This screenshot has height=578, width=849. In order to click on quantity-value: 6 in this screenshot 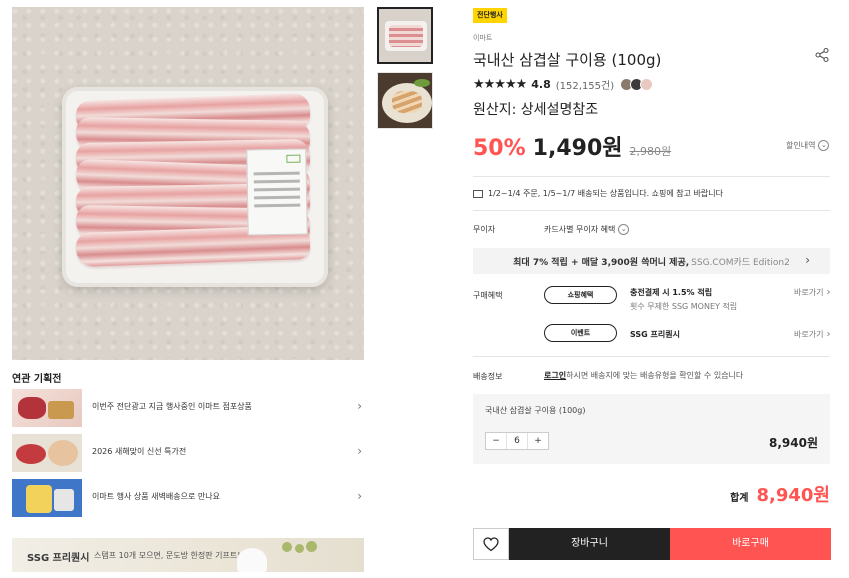, I will do `click(517, 441)`.